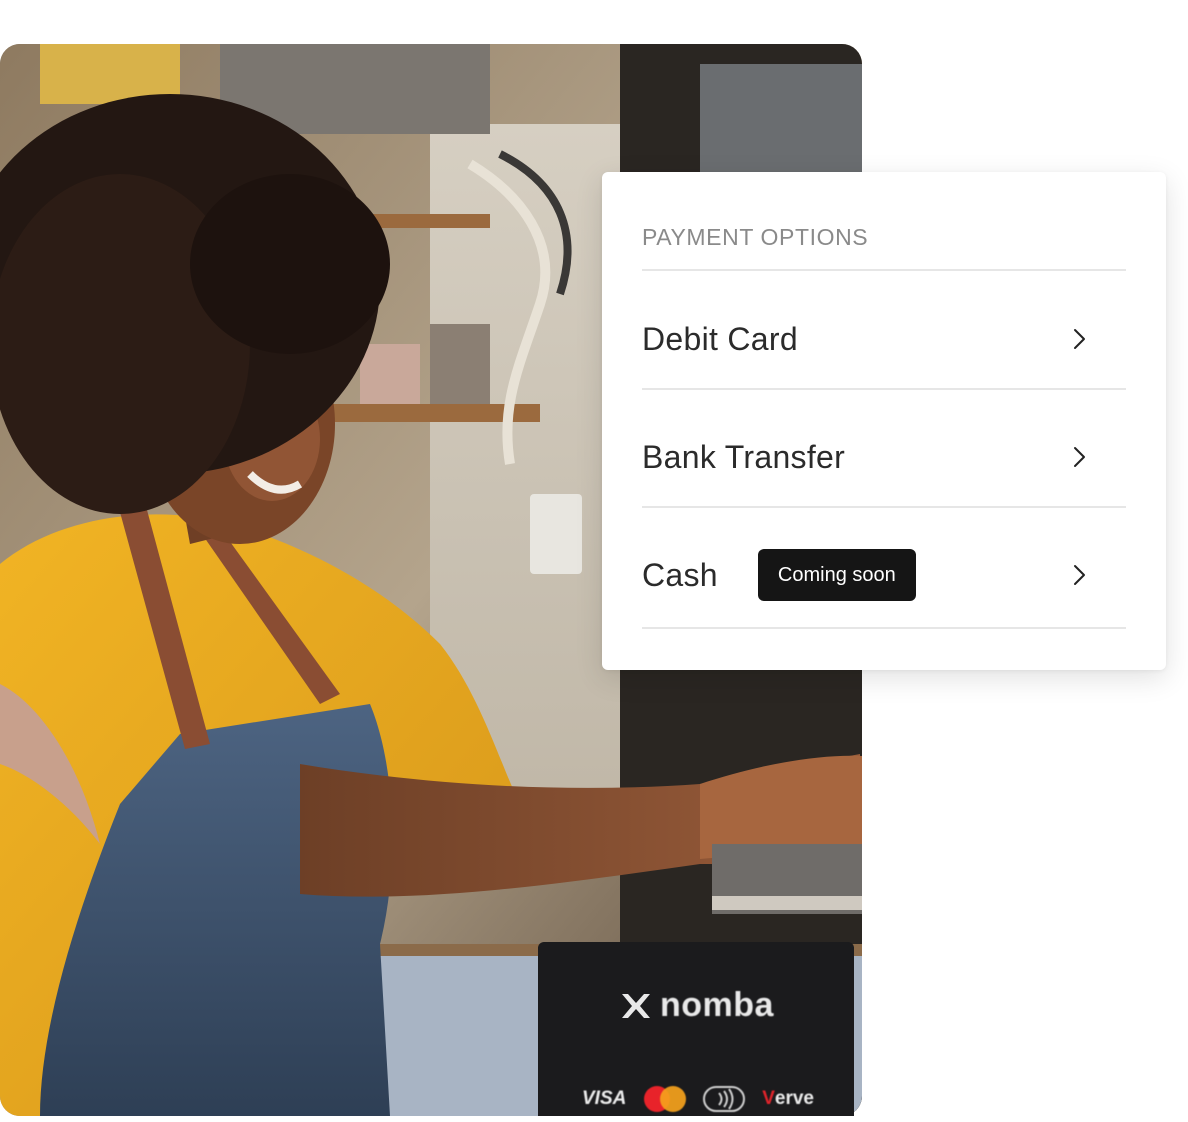 This screenshot has height=1122, width=1188. I want to click on contactless-icon, so click(723, 1099).